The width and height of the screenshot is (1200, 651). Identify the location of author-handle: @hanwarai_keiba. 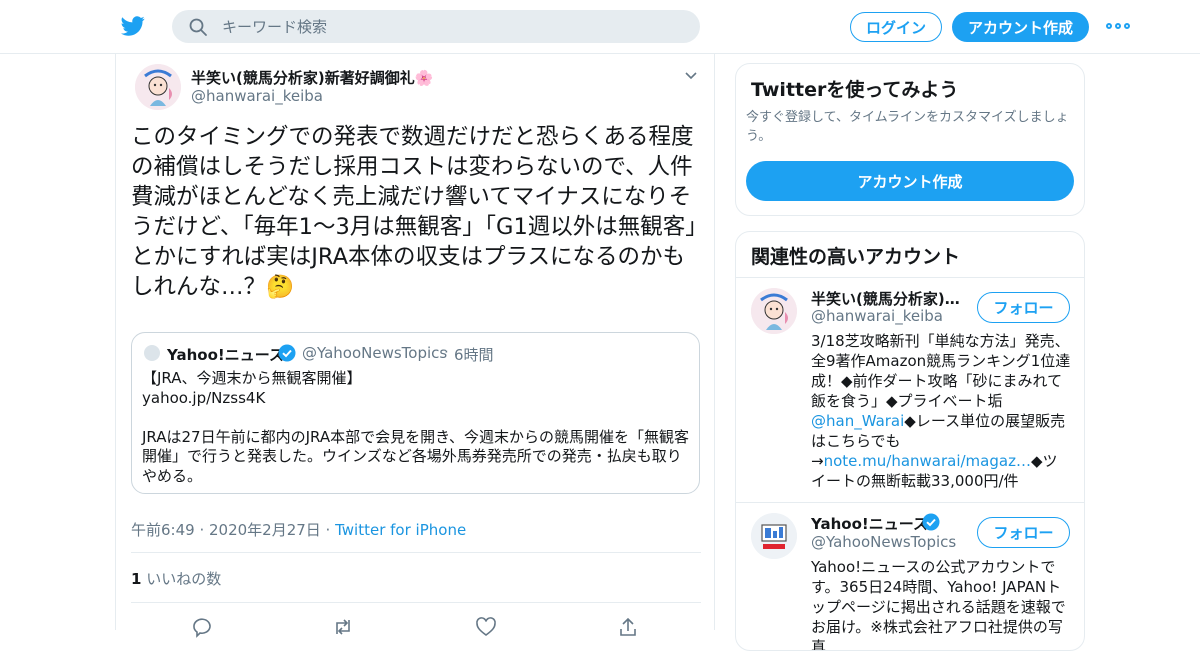
(257, 96).